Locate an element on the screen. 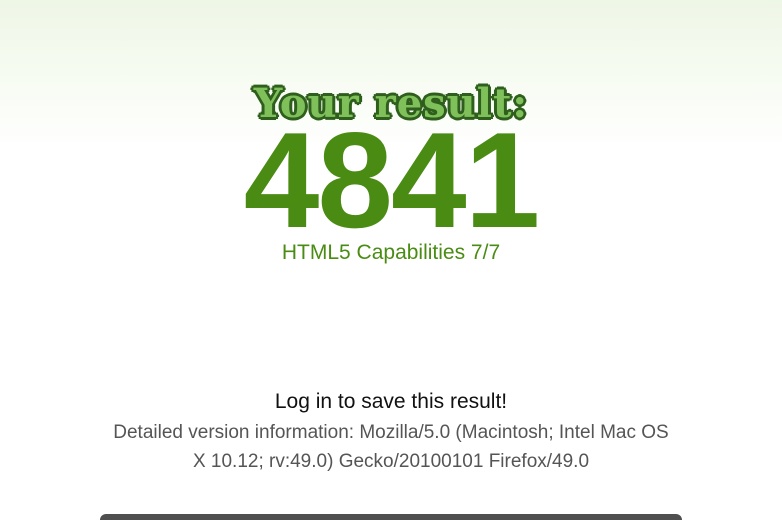  login-save-link: Log in to save this result! is located at coordinates (391, 402).